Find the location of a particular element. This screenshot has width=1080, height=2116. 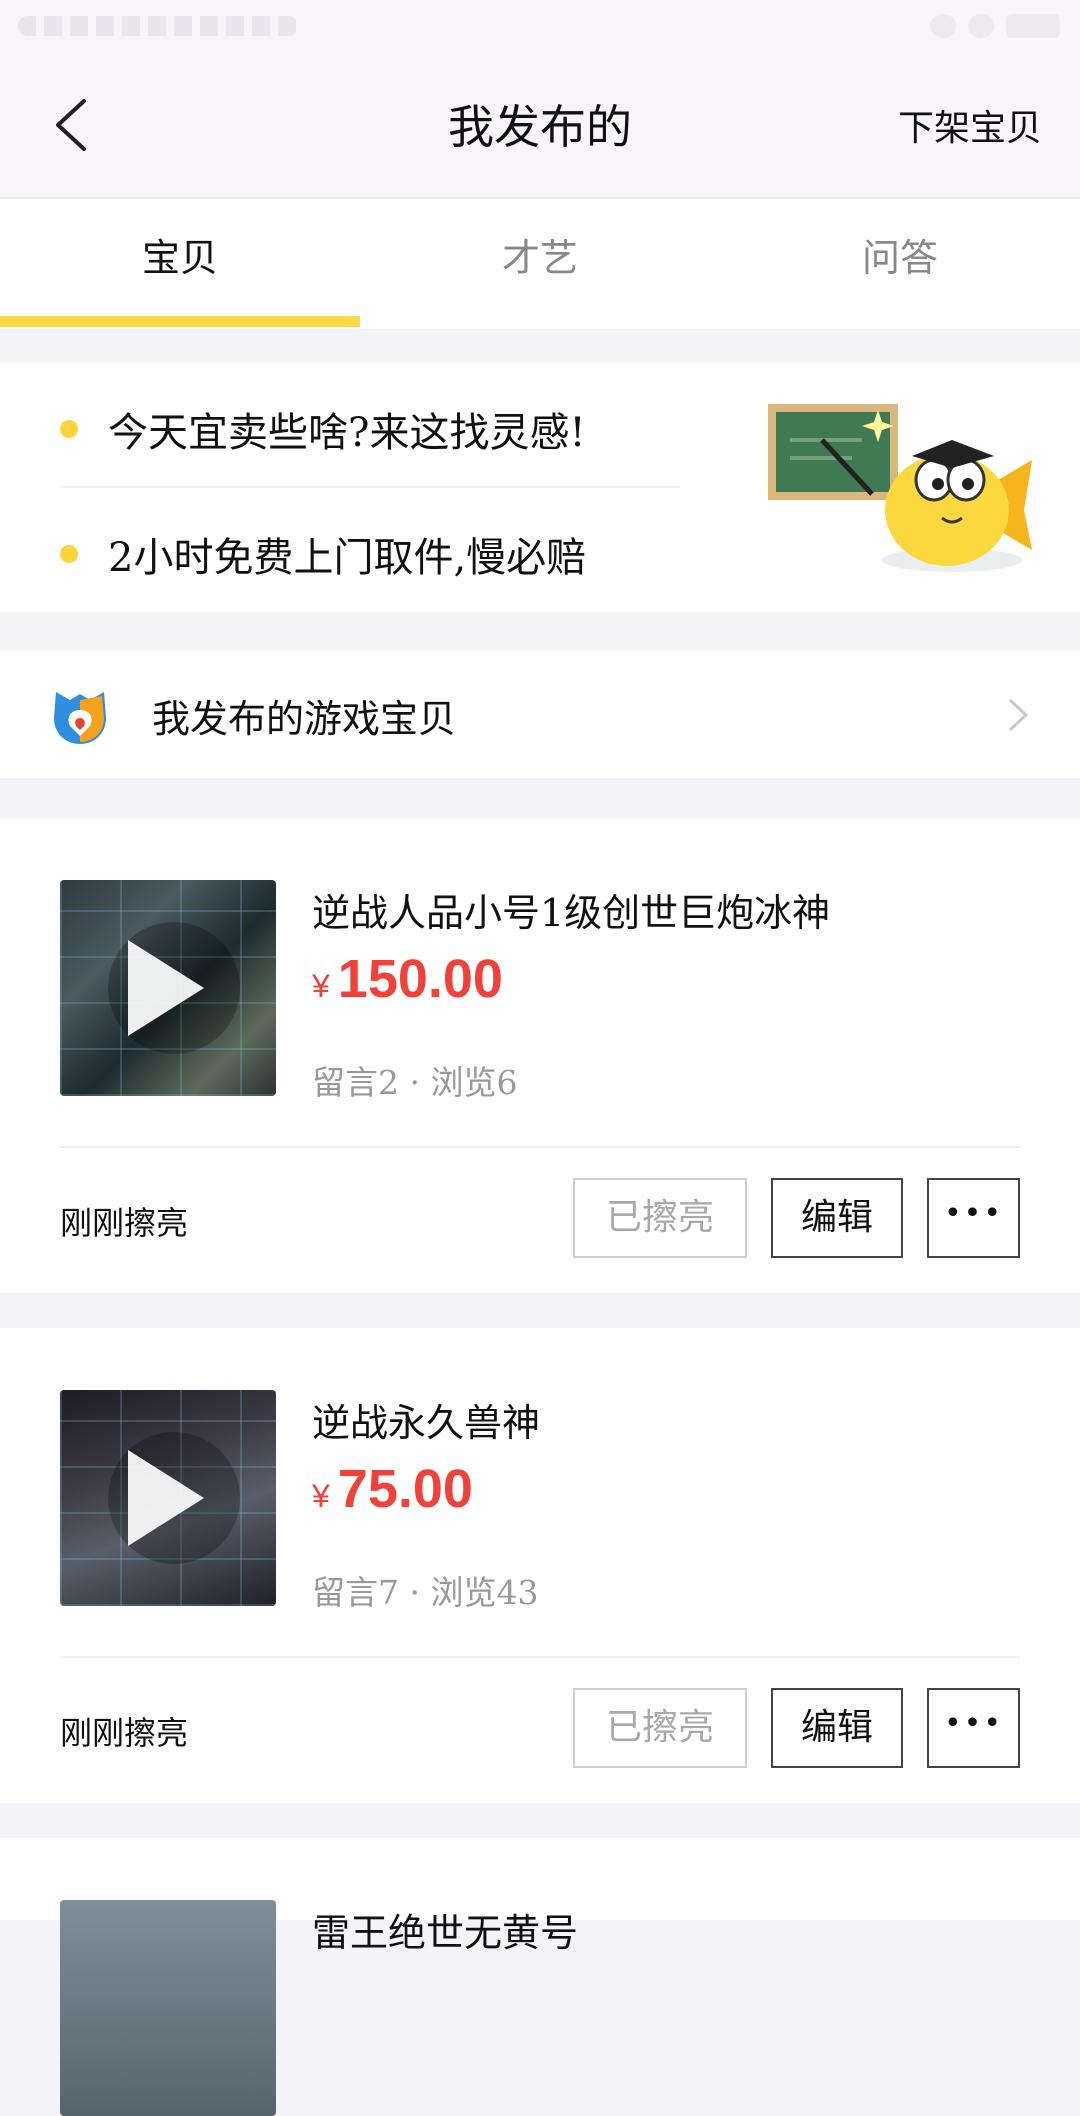

item-title: 逆战永久兽神 is located at coordinates (426, 1419).